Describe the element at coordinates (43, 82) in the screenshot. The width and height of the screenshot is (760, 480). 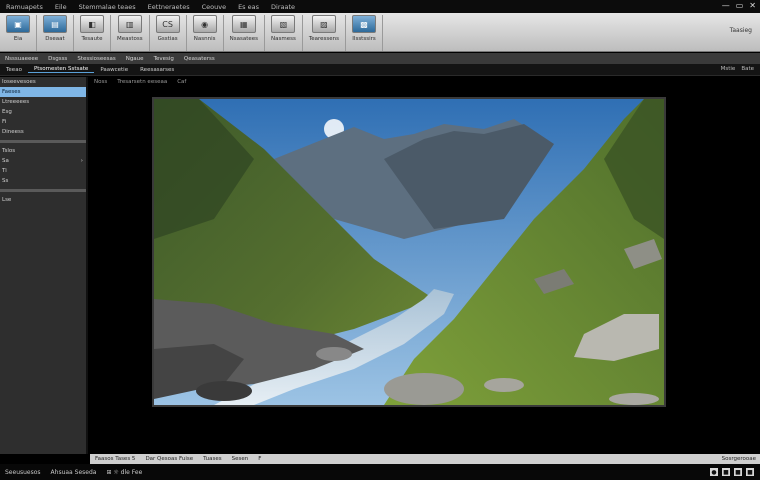
I see `panel-row: Ioseevesoes` at that location.